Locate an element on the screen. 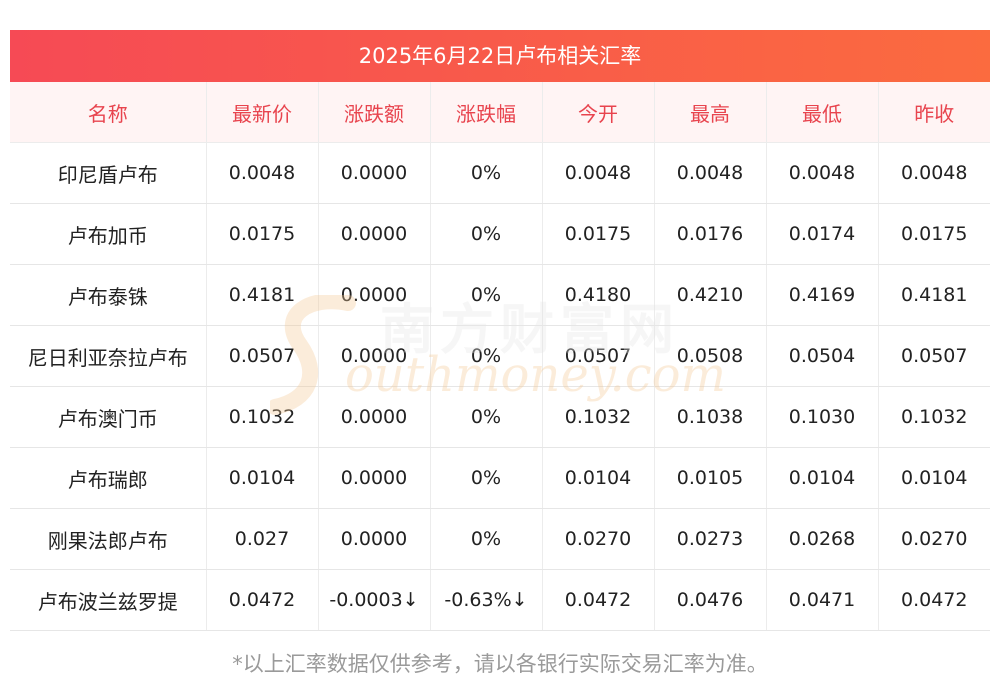 The width and height of the screenshot is (1000, 698). cell-high: 0.4210 is located at coordinates (710, 295).